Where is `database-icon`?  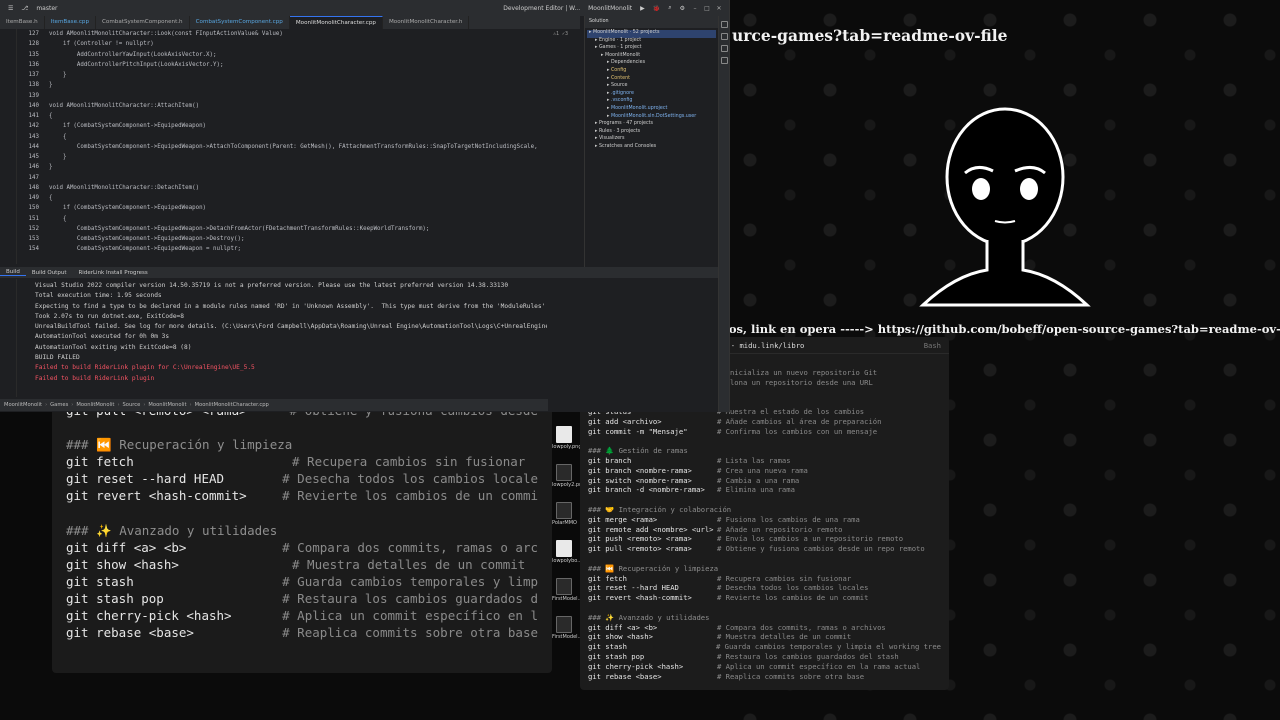 database-icon is located at coordinates (724, 36).